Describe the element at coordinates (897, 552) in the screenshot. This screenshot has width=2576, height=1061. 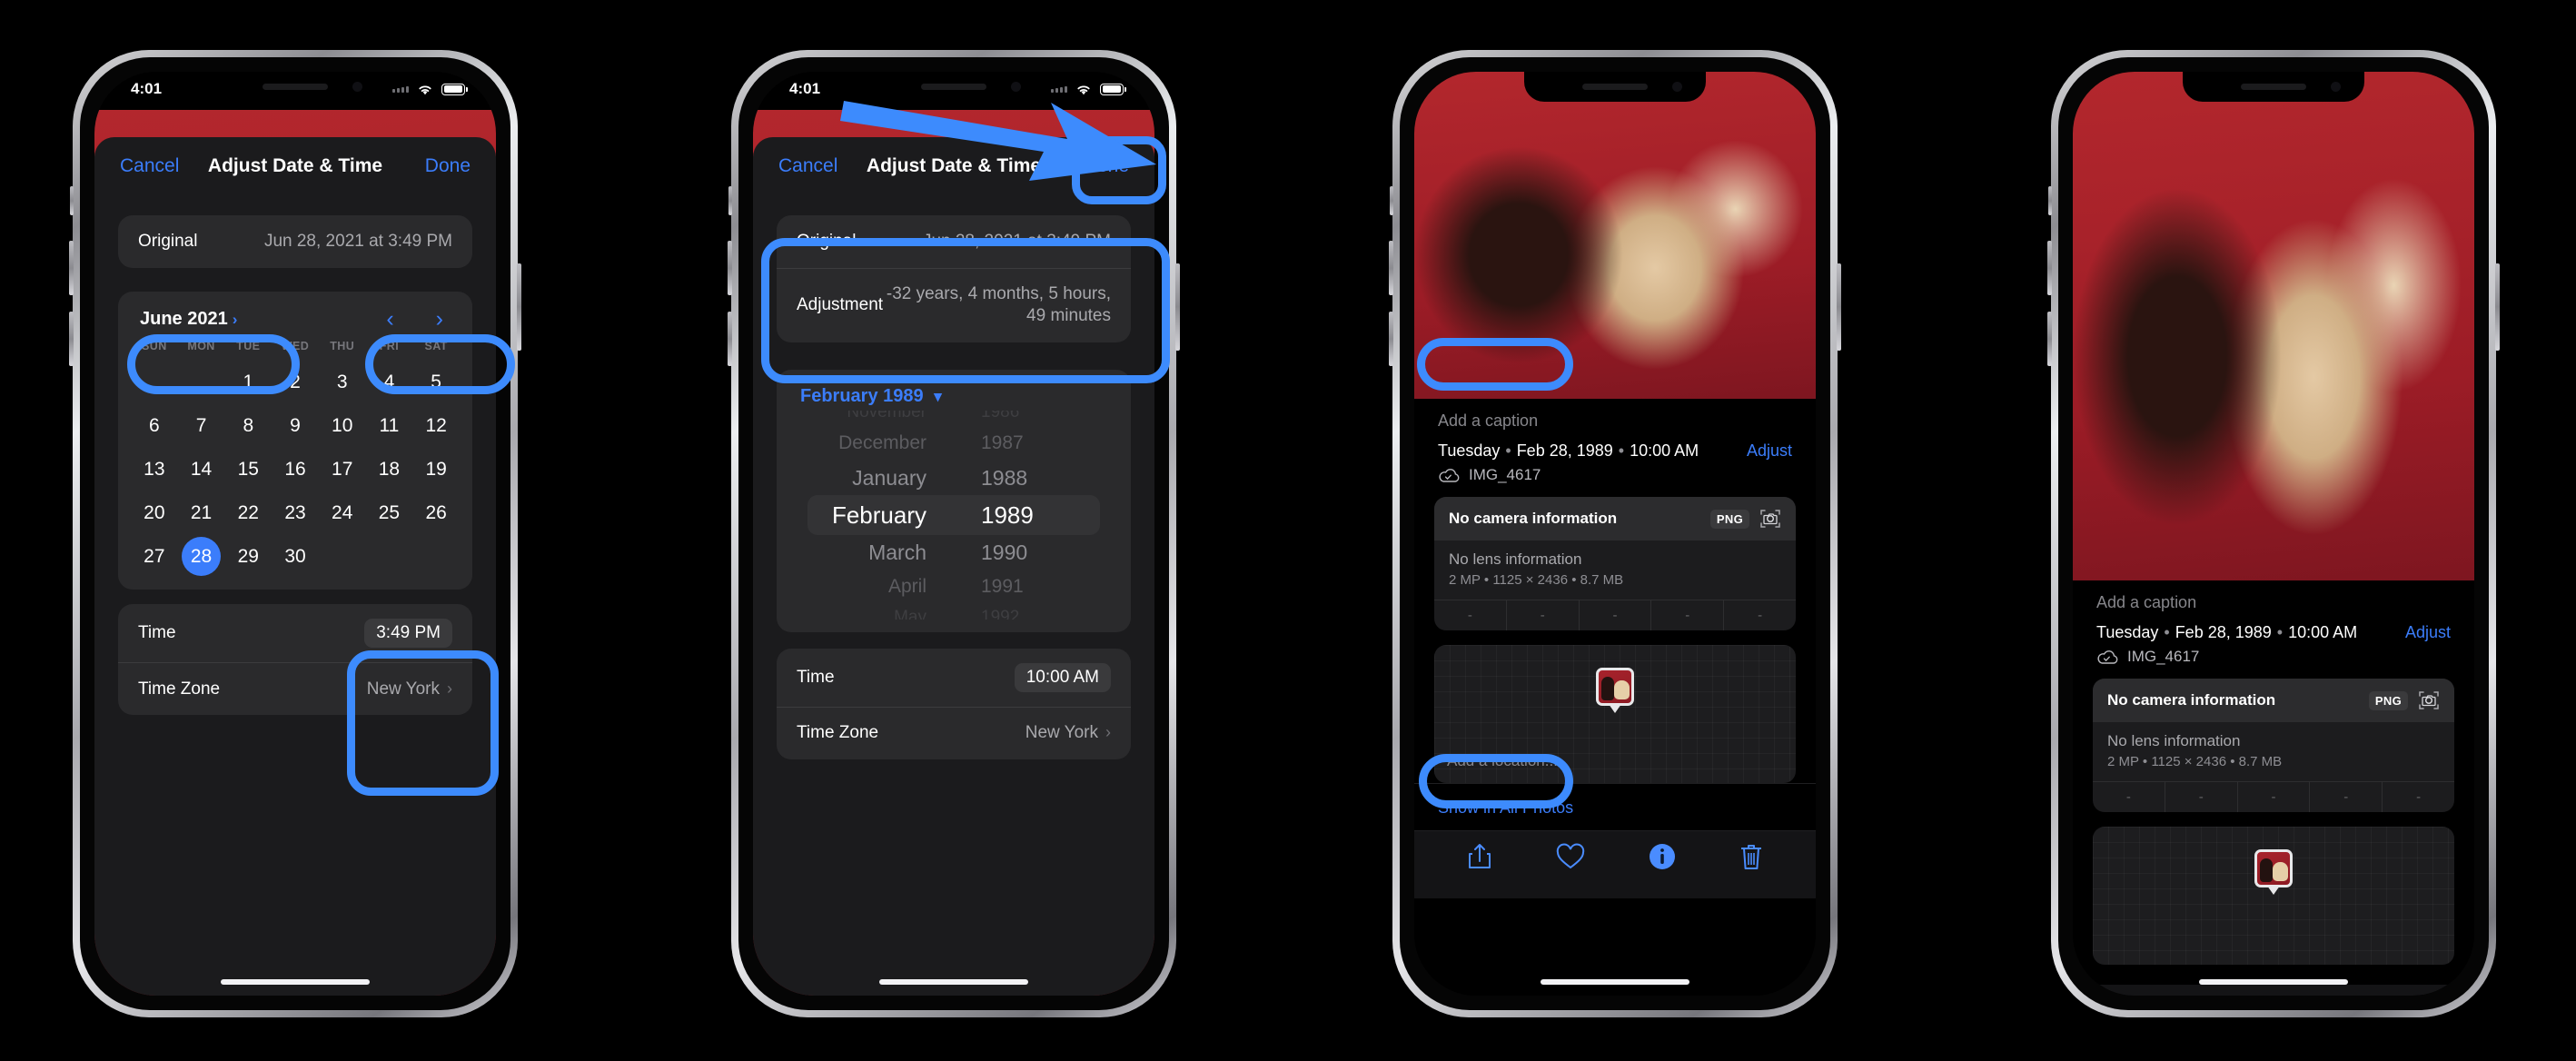
I see `month-option: March` at that location.